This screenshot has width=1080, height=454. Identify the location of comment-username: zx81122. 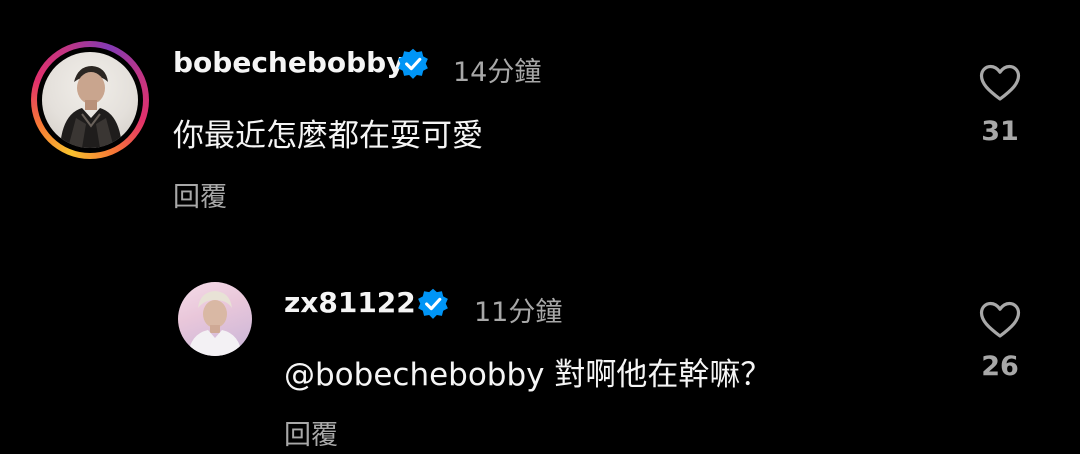
(350, 302).